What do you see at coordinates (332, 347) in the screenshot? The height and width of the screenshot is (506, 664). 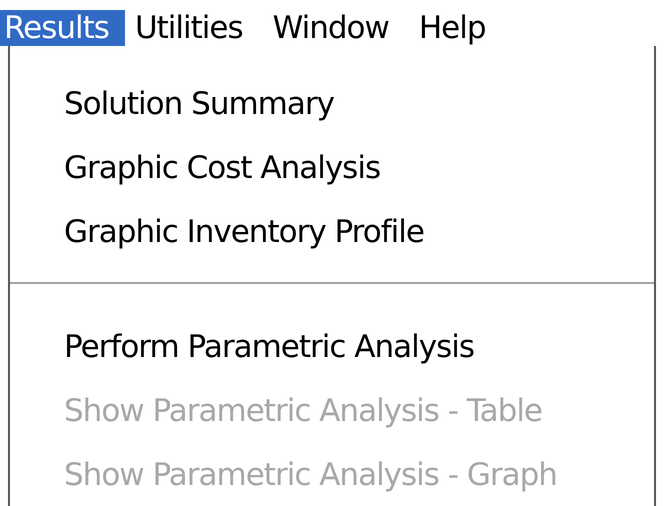 I see `menu-item: Perform Parametric Analysis` at bounding box center [332, 347].